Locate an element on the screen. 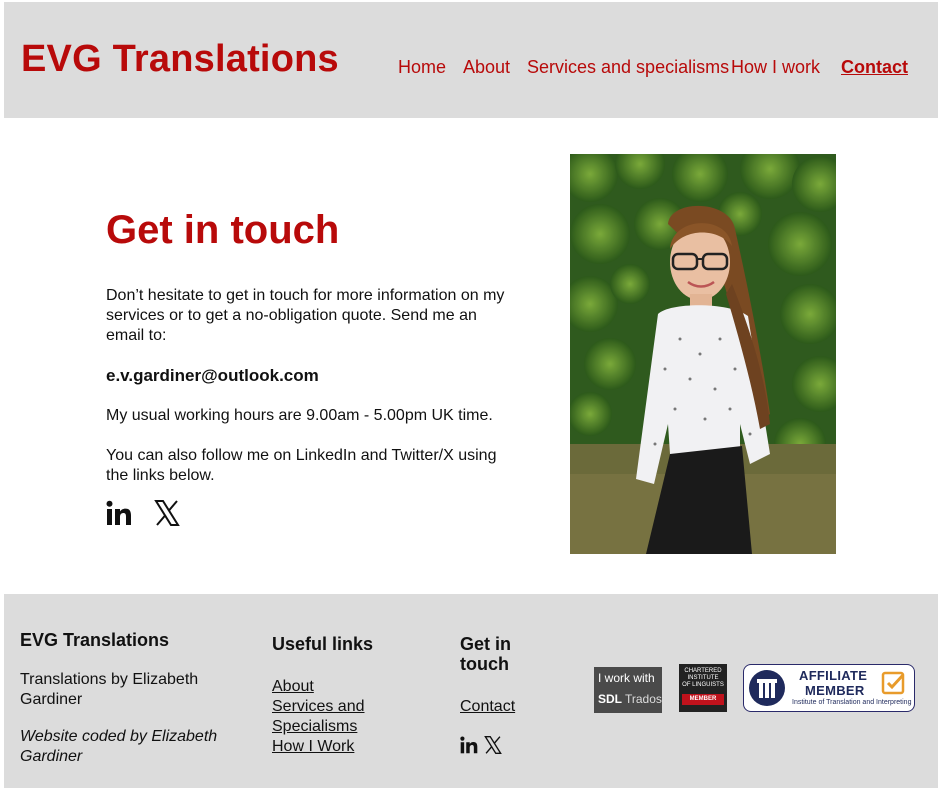 The width and height of the screenshot is (941, 788). footer-link-services: Services and Specialisms is located at coordinates (327, 717).